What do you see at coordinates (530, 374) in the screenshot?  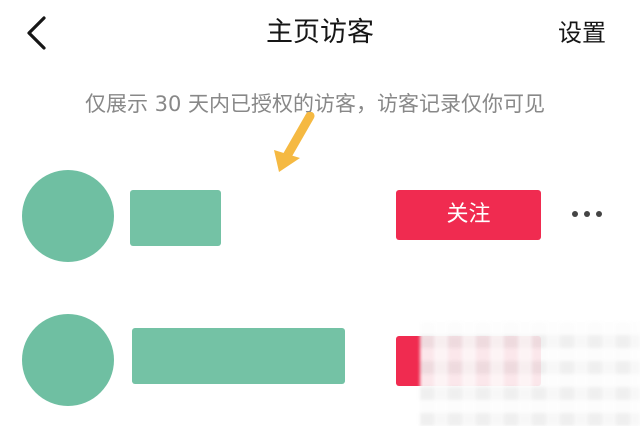 I see `watermark-blur` at bounding box center [530, 374].